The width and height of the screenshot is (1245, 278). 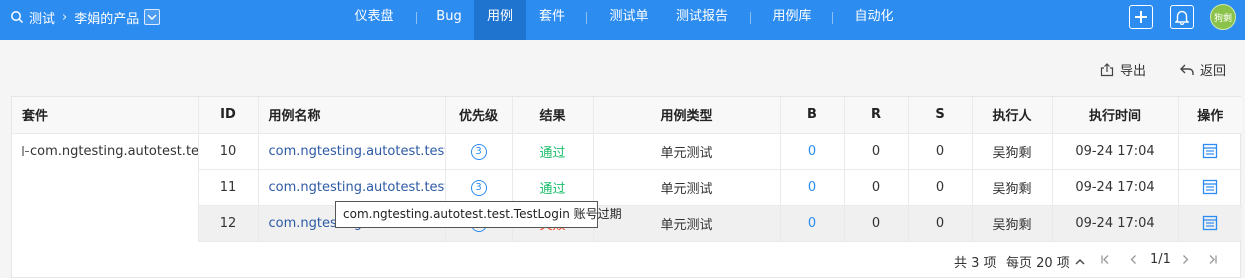 I want to click on page-indicator: 1/1, so click(x=1160, y=259).